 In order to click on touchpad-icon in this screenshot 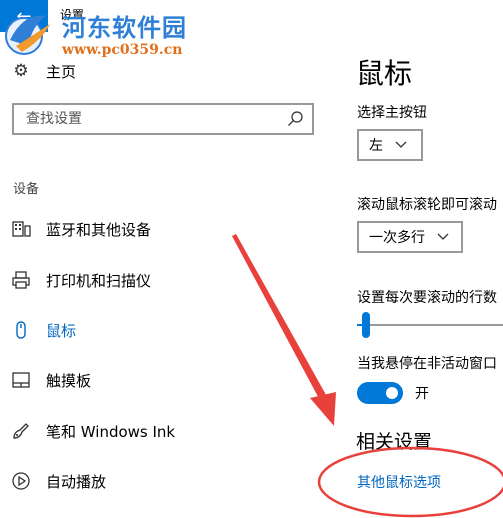, I will do `click(21, 380)`.